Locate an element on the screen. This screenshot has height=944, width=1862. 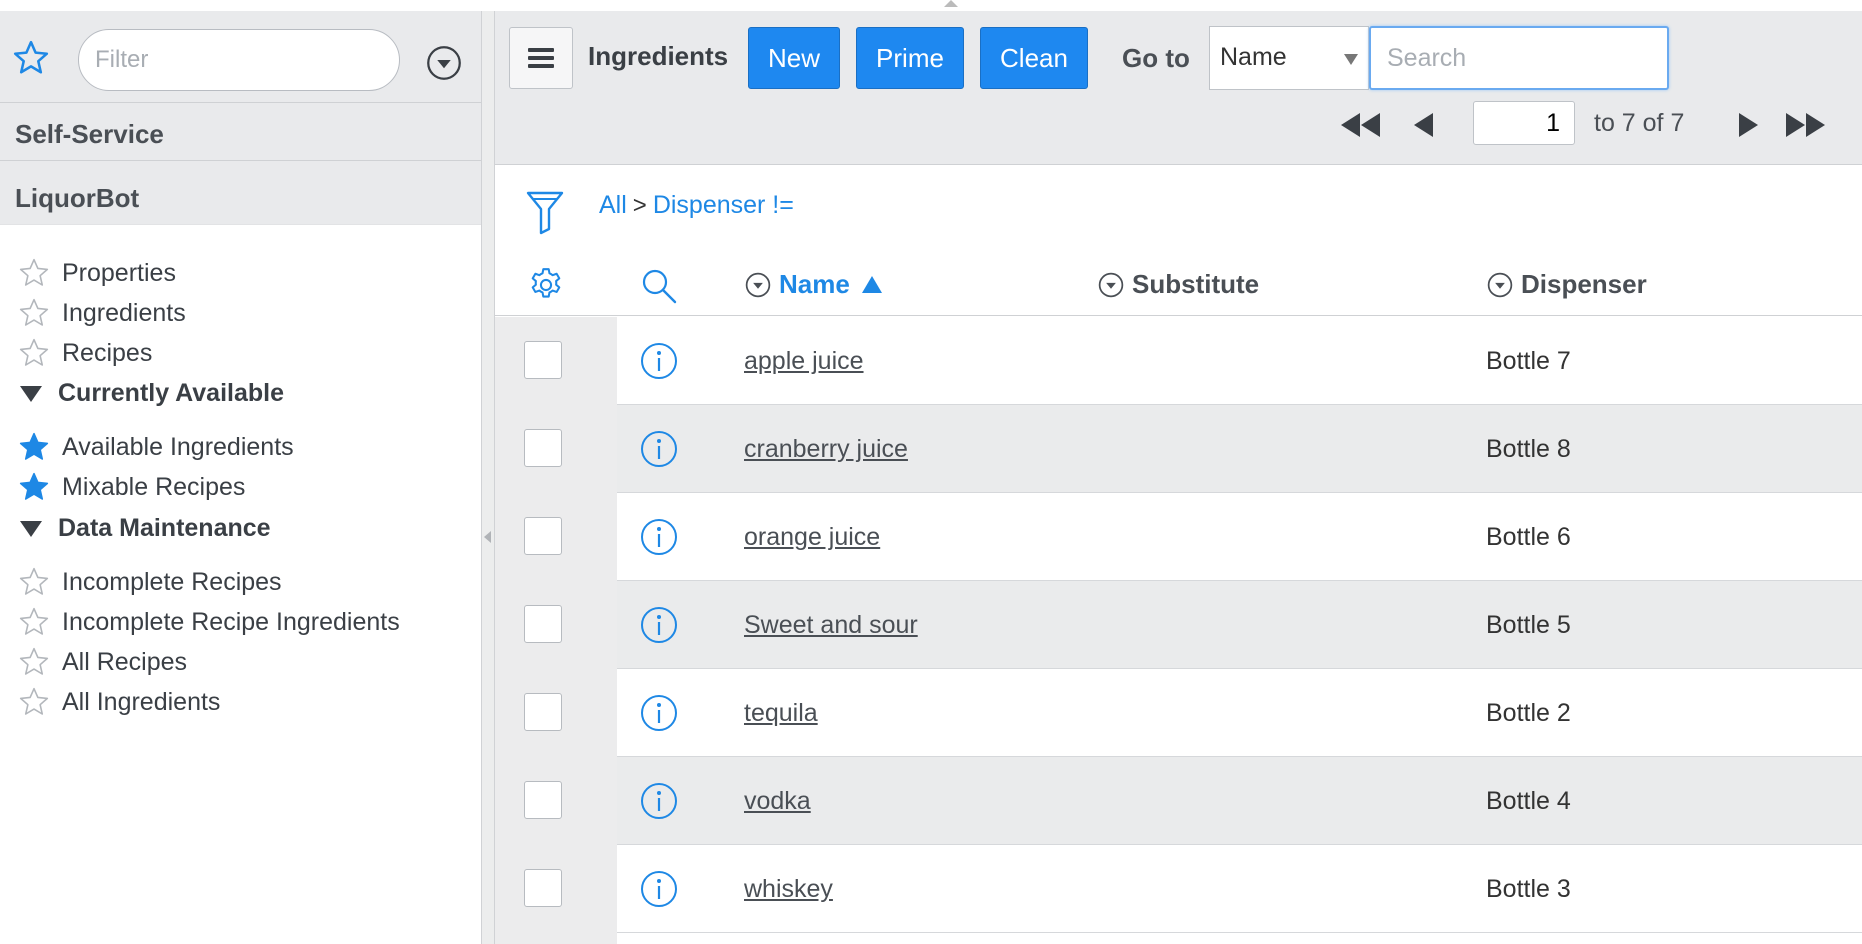
column-dispenser-label: Dispenser is located at coordinates (1584, 284).